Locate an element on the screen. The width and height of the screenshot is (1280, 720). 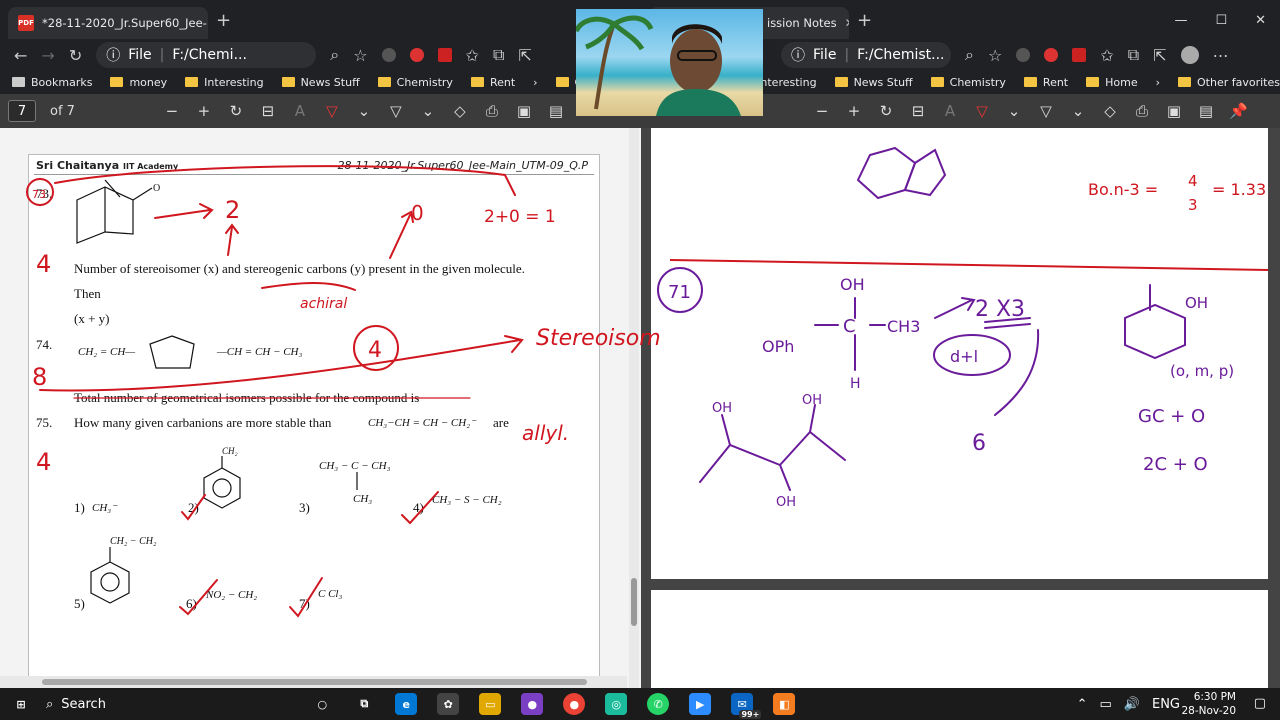
close-icon: ✕ is located at coordinates (847, 23).